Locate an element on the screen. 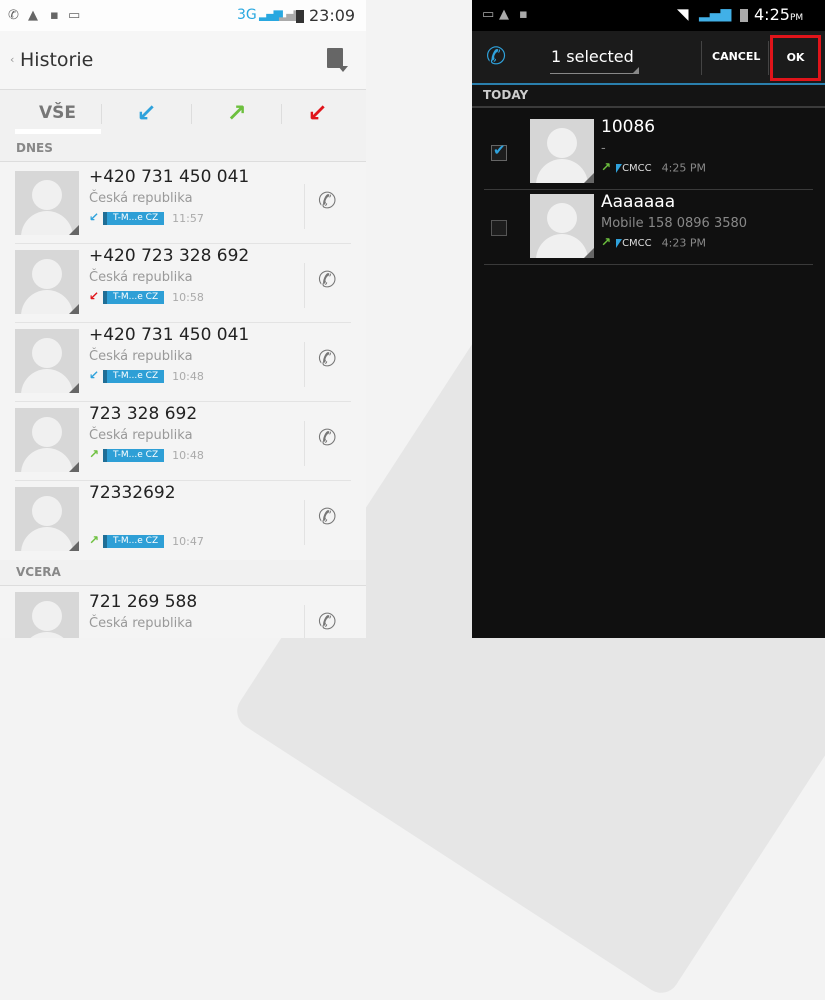 This screenshot has width=825, height=1000. status-time: 23:09 is located at coordinates (332, 15).